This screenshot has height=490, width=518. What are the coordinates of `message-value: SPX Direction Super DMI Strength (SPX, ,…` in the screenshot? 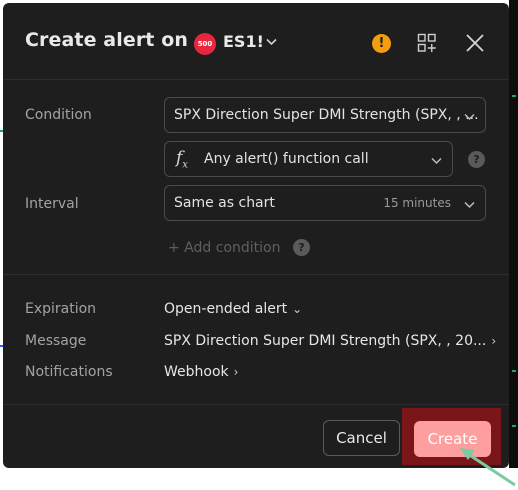 It's located at (325, 341).